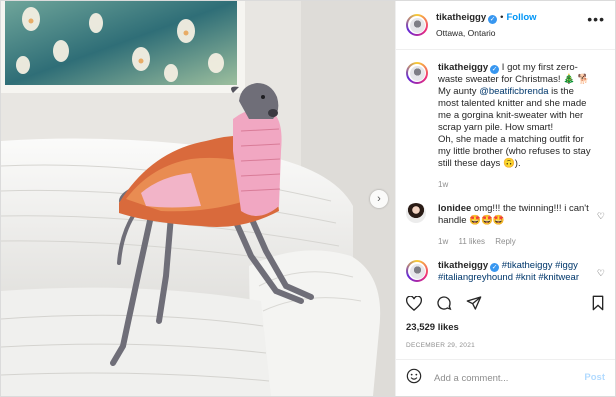 Image resolution: width=616 pixels, height=397 pixels. Describe the element at coordinates (505, 241) in the screenshot. I see `reply-button: Reply` at that location.